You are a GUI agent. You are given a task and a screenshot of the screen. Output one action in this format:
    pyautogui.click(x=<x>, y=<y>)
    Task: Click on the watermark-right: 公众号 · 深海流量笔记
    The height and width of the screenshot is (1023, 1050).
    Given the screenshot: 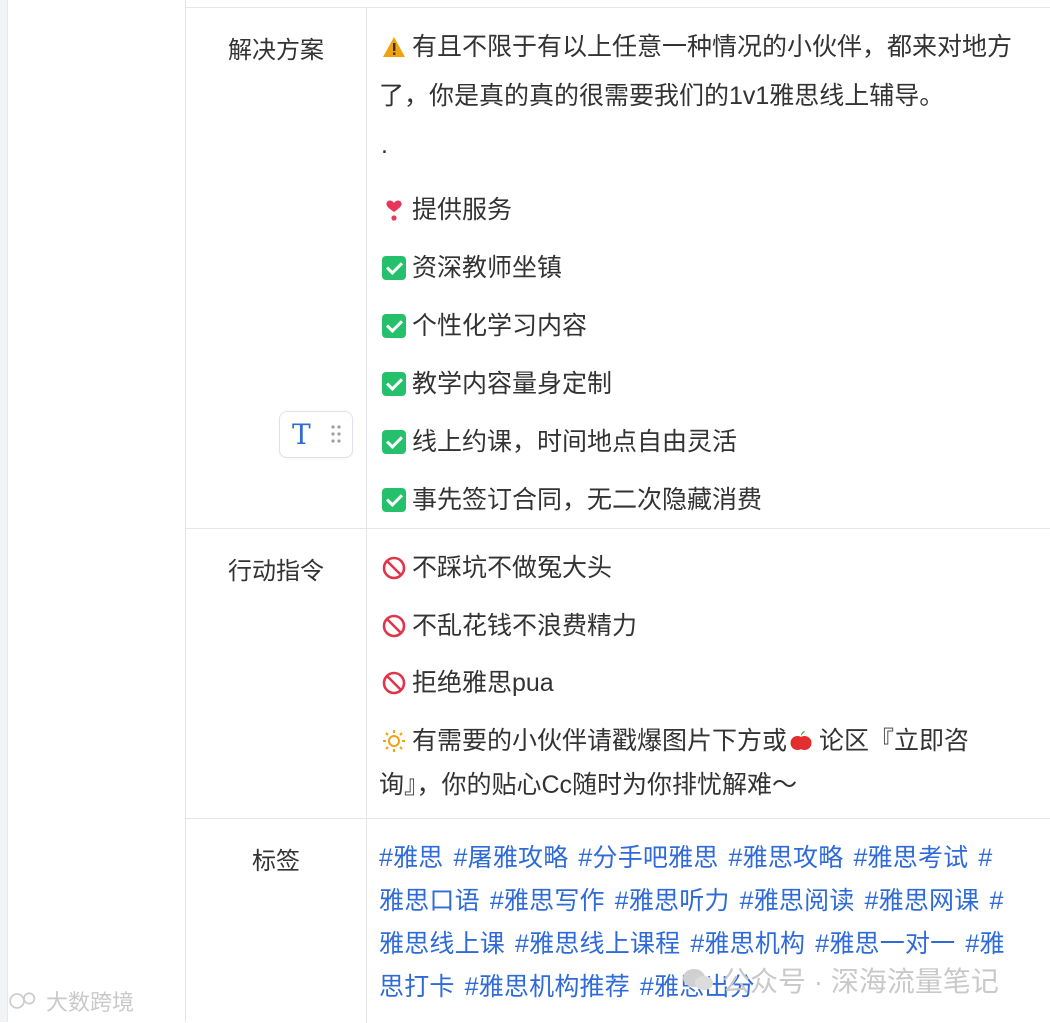 What is the action you would take?
    pyautogui.click(x=839, y=980)
    